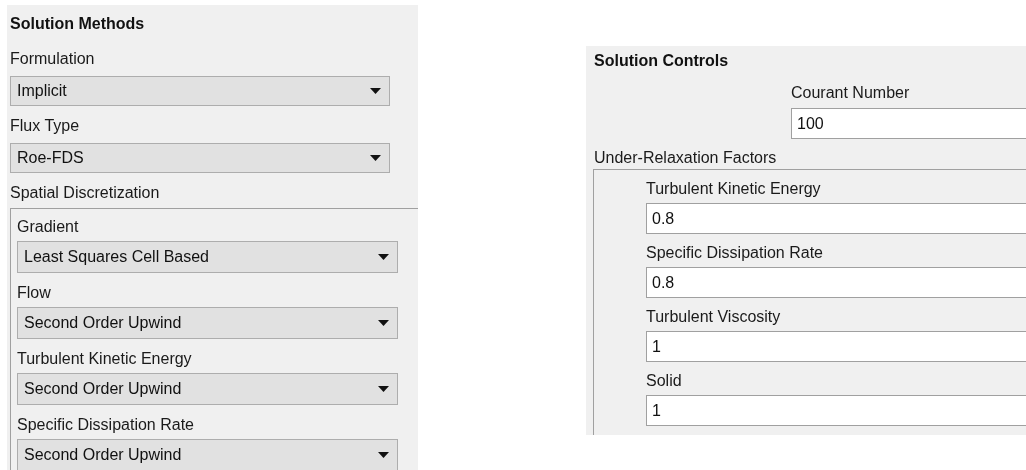 This screenshot has width=1026, height=470. Describe the element at coordinates (713, 316) in the screenshot. I see `field-label: Turbulent Viscosity` at that location.